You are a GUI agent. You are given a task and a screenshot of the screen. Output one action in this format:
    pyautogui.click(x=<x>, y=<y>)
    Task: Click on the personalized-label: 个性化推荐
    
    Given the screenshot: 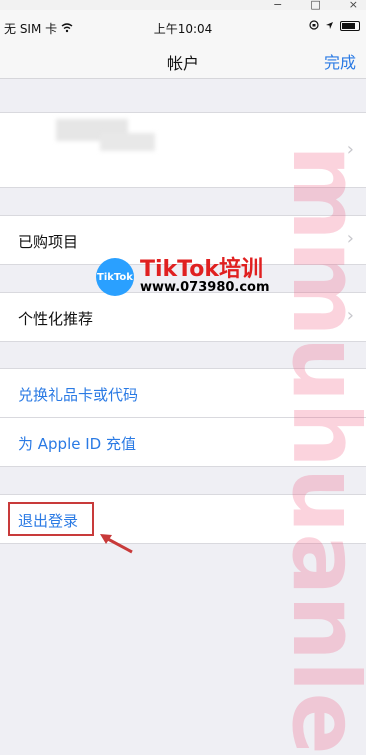 What is the action you would take?
    pyautogui.click(x=56, y=319)
    